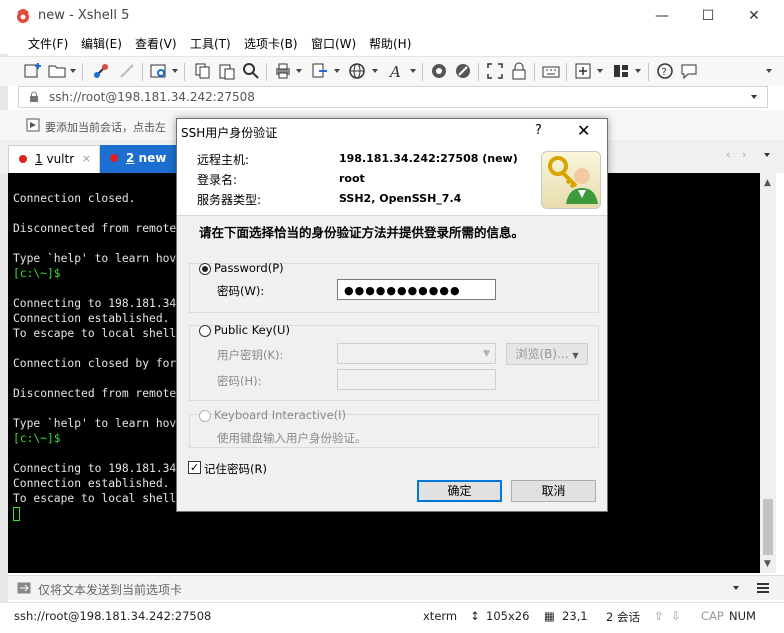 The height and width of the screenshot is (633, 784). I want to click on terminal-line: Connection closed by for, so click(95, 363).